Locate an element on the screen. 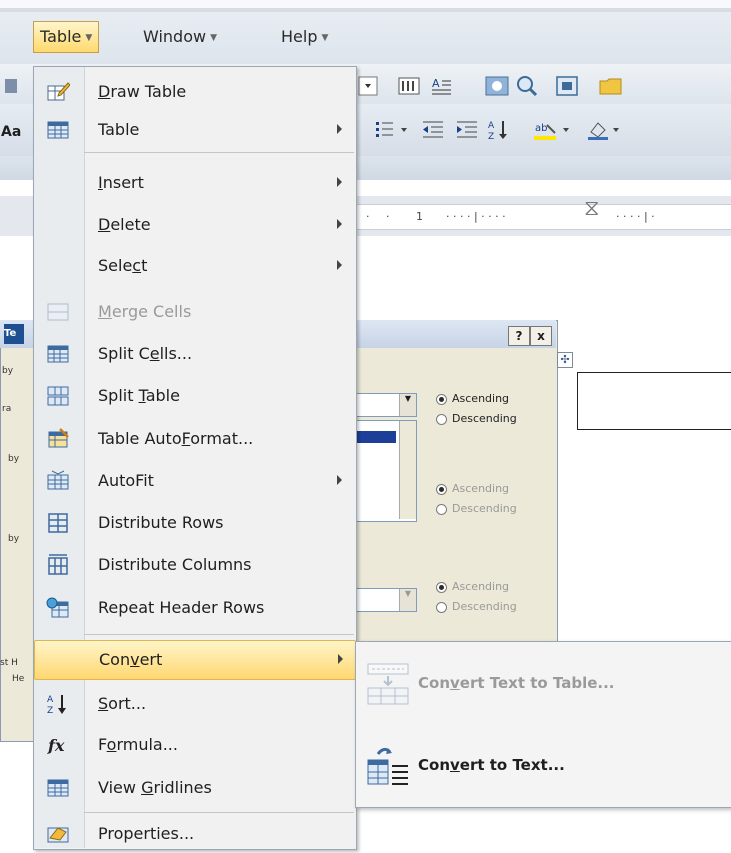 The width and height of the screenshot is (731, 853). menu-item-label: Split Table is located at coordinates (139, 395).